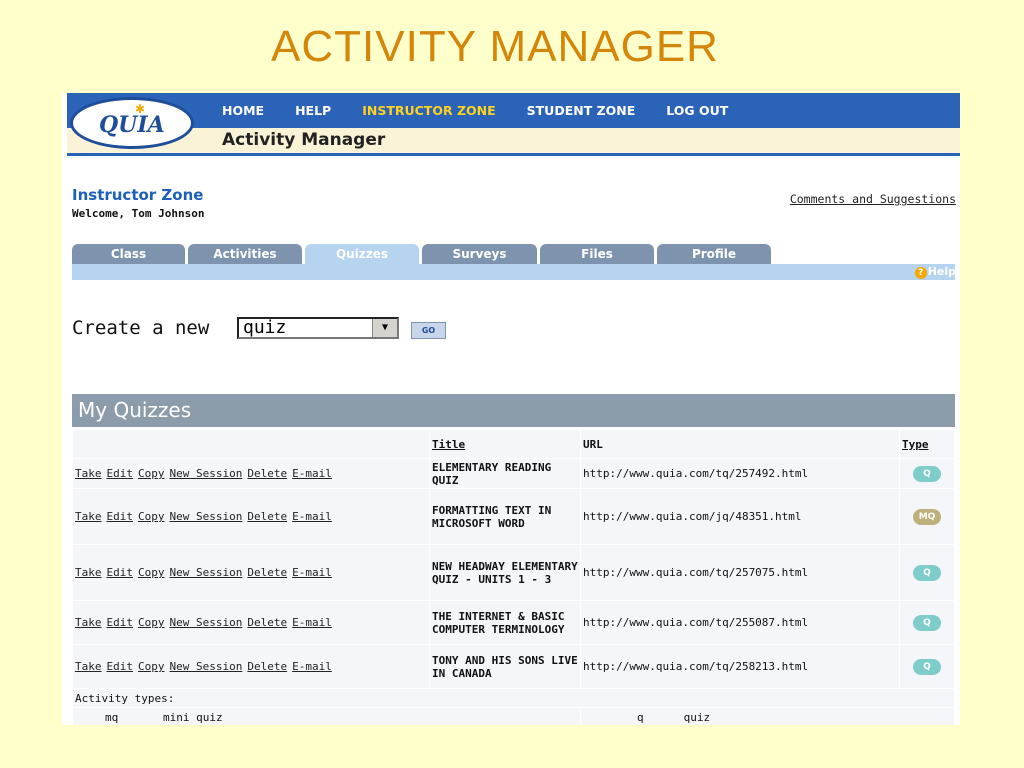 The width and height of the screenshot is (1024, 768). What do you see at coordinates (313, 110) in the screenshot?
I see `nav-help: HELP` at bounding box center [313, 110].